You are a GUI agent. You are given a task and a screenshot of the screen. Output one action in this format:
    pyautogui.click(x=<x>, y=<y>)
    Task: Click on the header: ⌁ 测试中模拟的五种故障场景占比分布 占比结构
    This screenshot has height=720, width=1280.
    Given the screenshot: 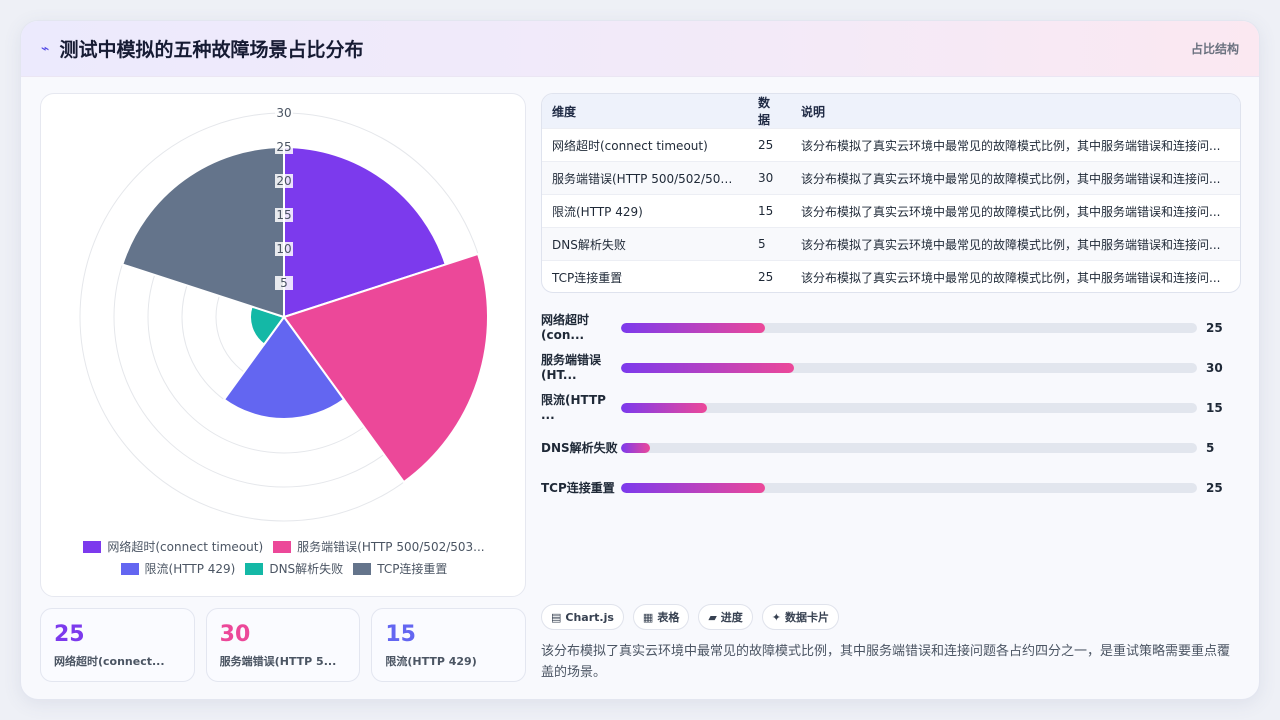 What is the action you would take?
    pyautogui.click(x=640, y=49)
    